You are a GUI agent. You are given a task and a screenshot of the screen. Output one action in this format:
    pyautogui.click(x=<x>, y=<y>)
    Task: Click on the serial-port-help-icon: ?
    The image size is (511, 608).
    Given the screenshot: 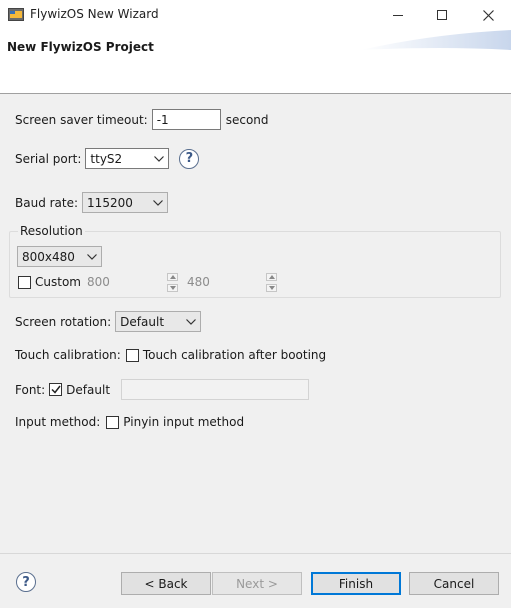 What is the action you would take?
    pyautogui.click(x=189, y=158)
    